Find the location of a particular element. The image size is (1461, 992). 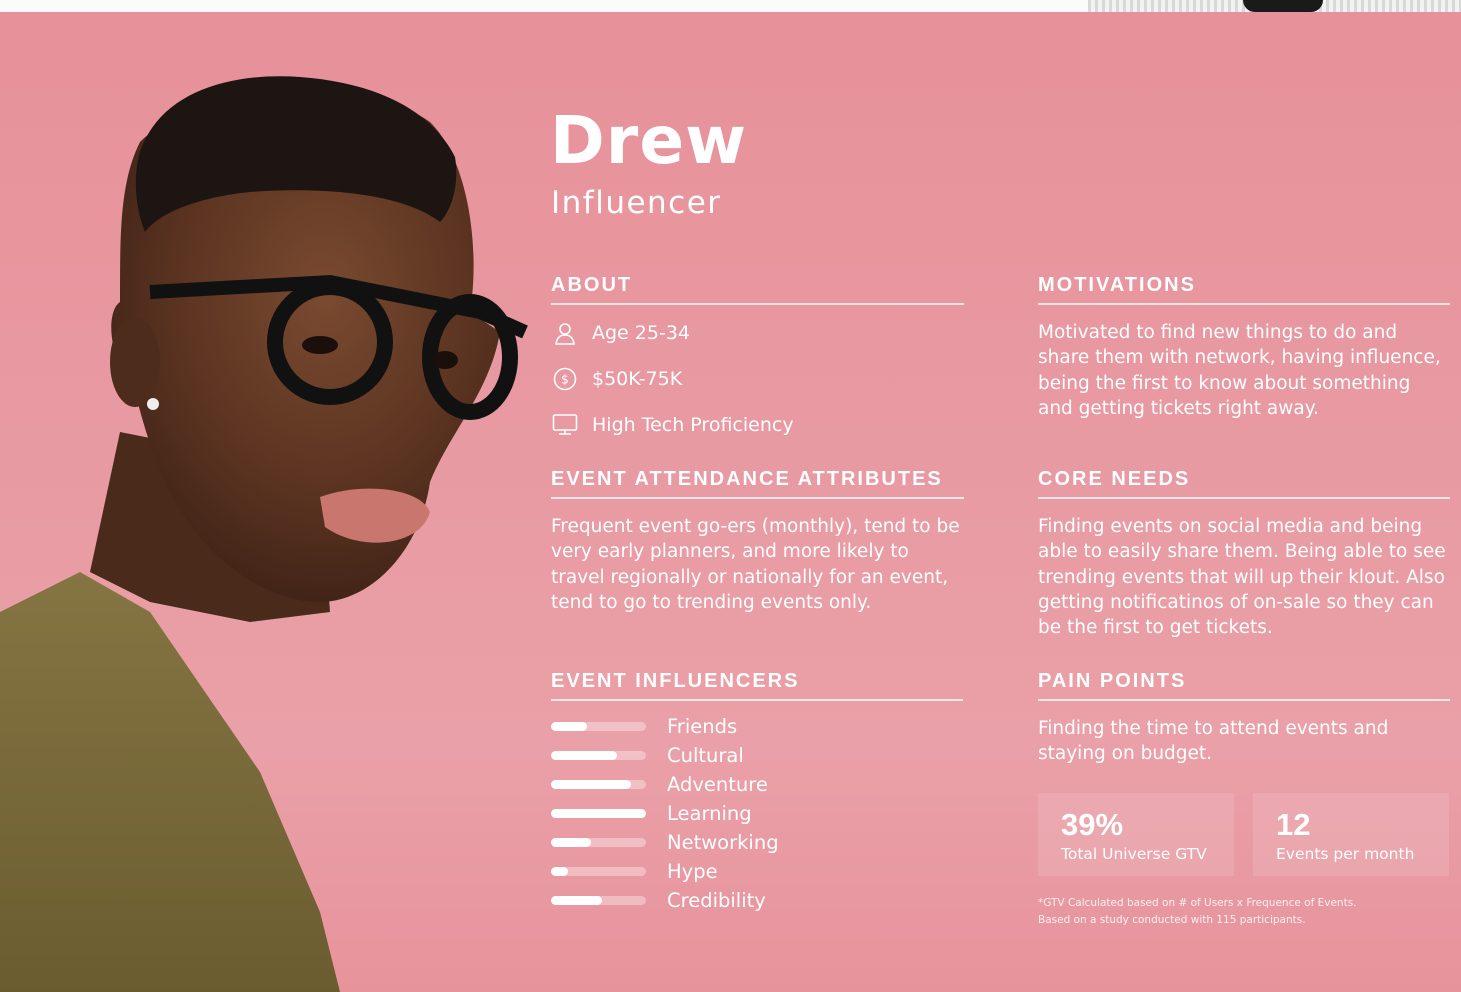

dollar-icon: $ is located at coordinates (565, 379).